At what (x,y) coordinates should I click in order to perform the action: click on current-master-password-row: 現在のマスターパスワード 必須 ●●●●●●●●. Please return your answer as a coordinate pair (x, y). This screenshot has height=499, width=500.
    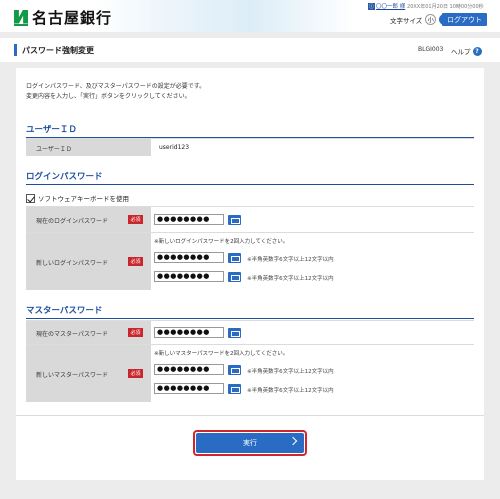
    Looking at the image, I should click on (250, 332).